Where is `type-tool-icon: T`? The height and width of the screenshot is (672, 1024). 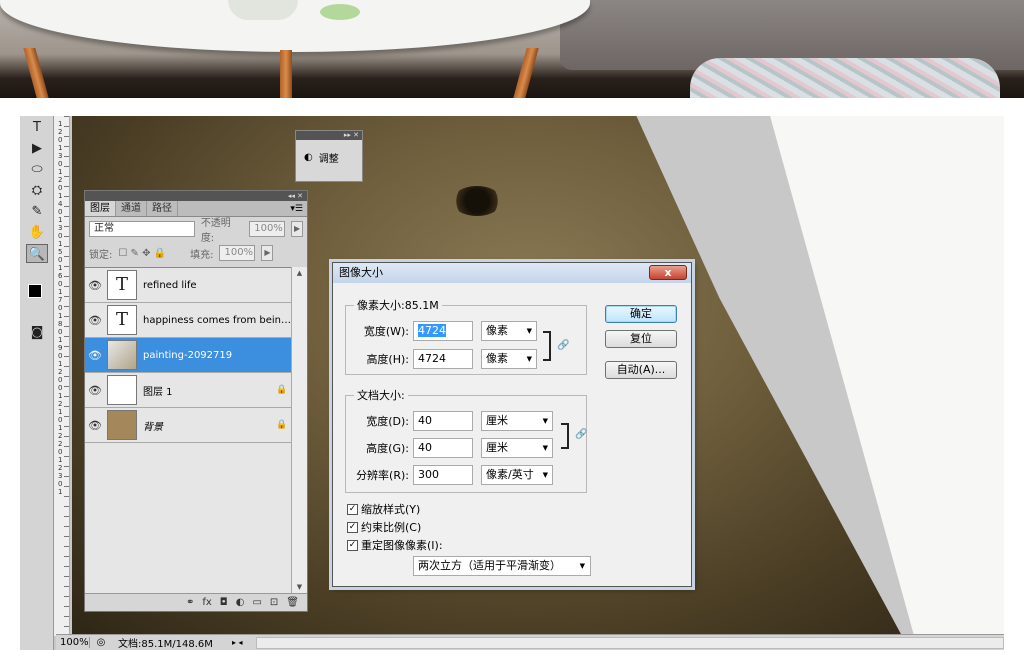
type-tool-icon: T is located at coordinates (37, 127).